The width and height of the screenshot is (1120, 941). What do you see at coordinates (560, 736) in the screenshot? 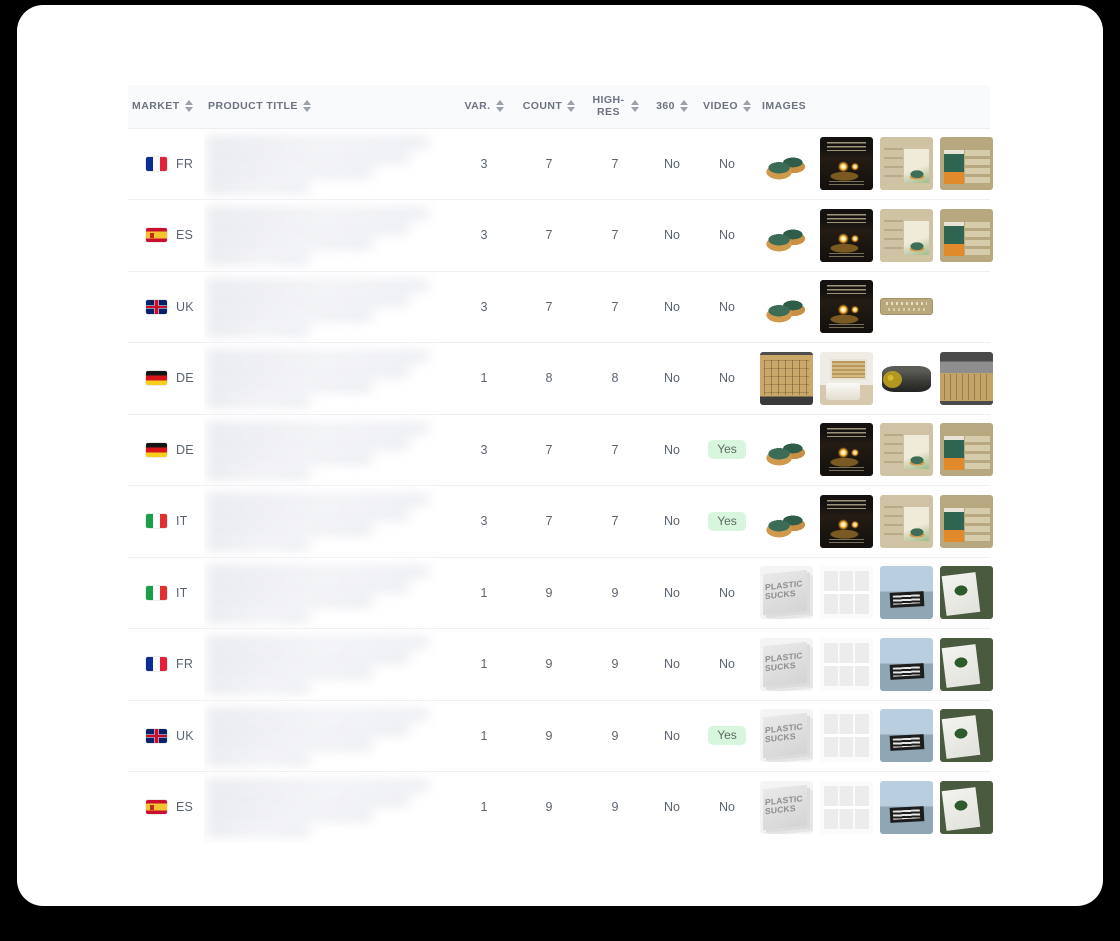
I see `table-row: UK 1 9 9 No Yes PLASTIC SUCKS` at bounding box center [560, 736].